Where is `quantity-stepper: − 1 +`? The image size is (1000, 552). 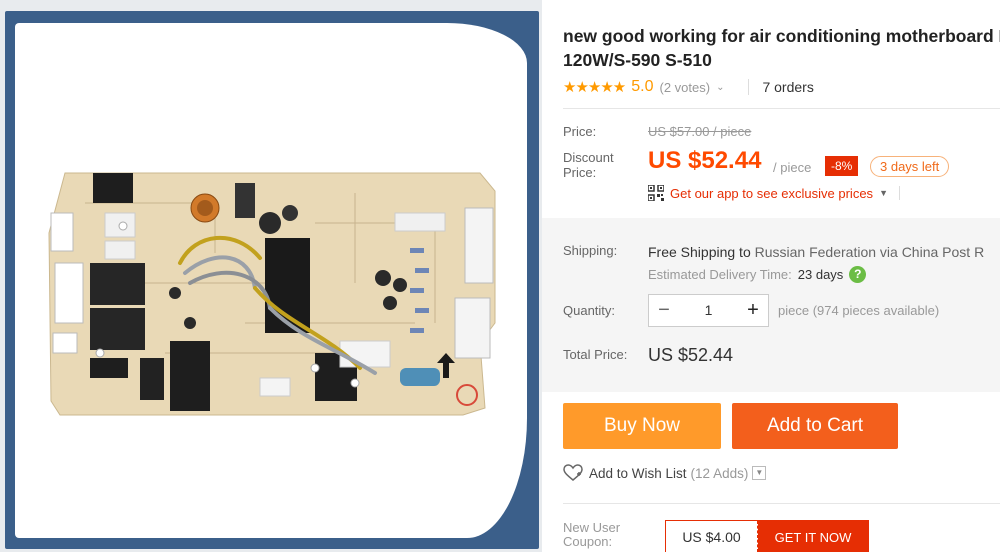
quantity-stepper: − 1 + is located at coordinates (708, 310).